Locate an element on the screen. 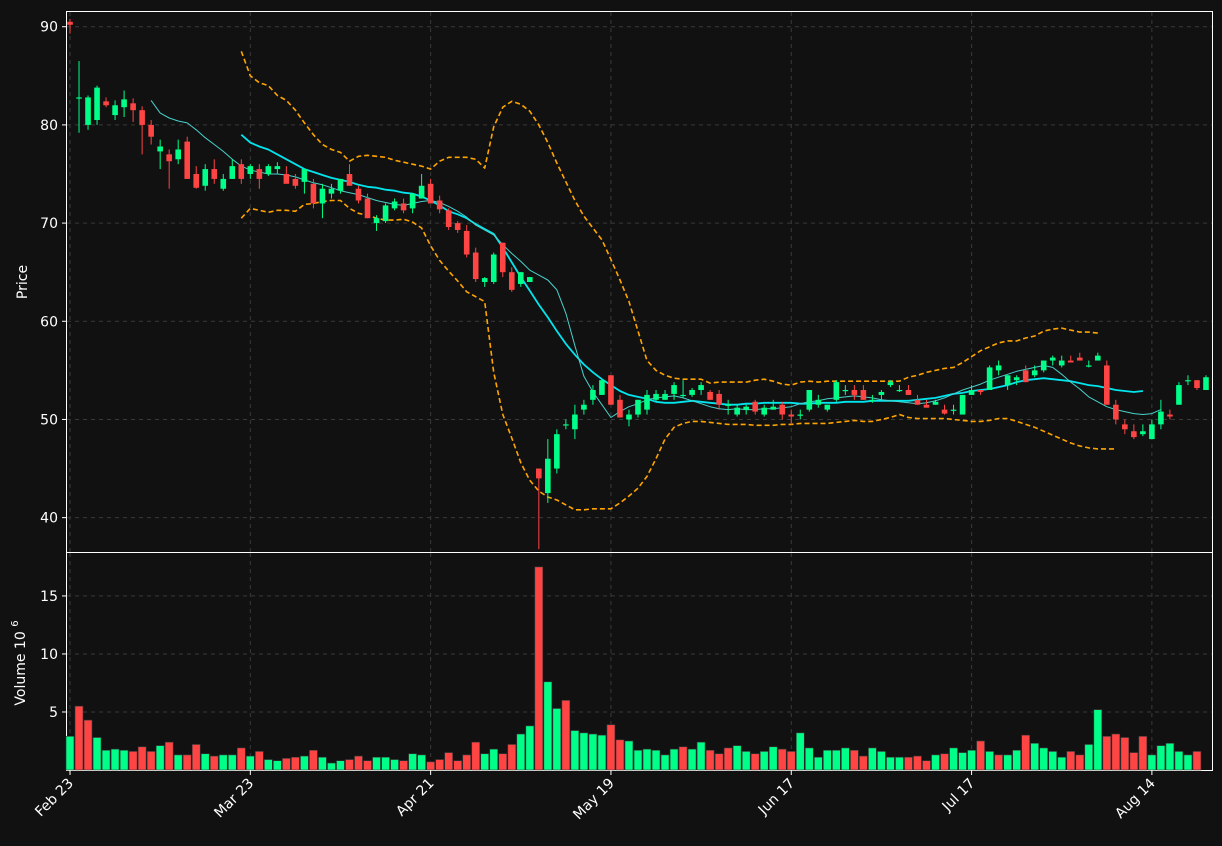 This screenshot has height=846, width=1222. volume-axis-label-text: Volume is located at coordinates (21, 680).